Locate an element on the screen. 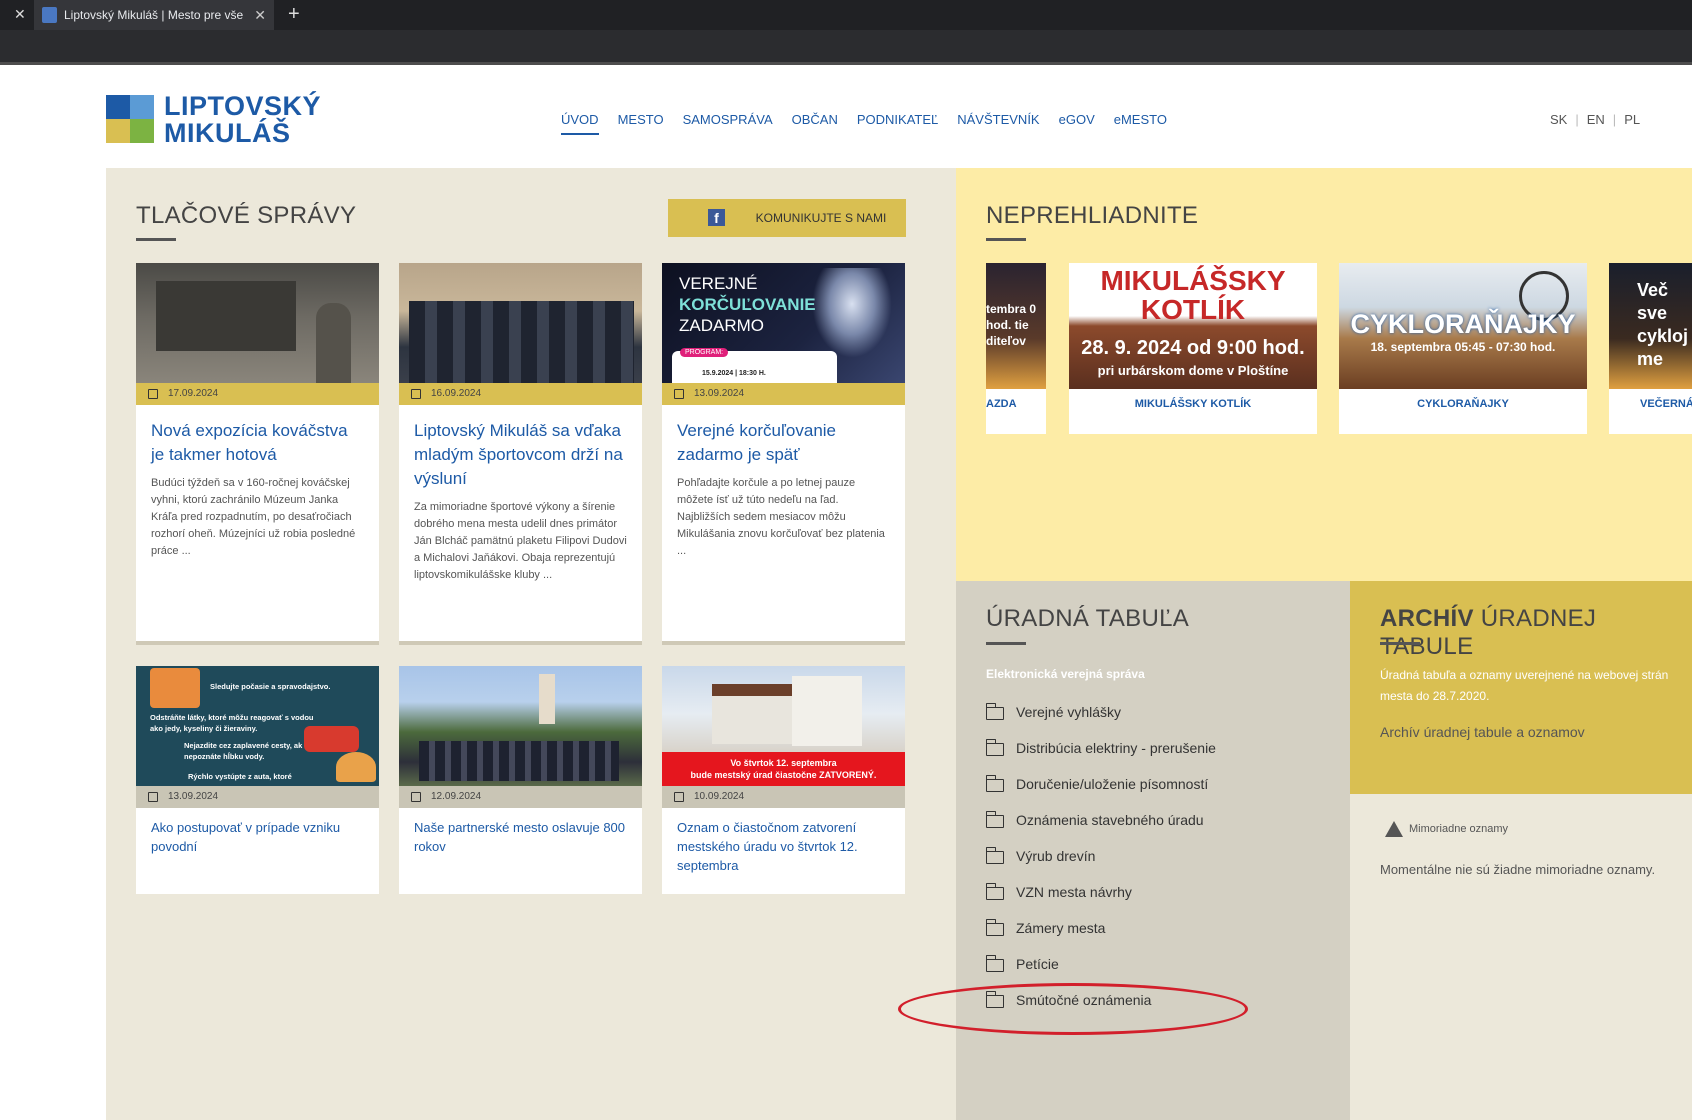 This screenshot has height=1120, width=1692. tabula-item: Oznámenia stavebného úradu is located at coordinates (1100, 829).